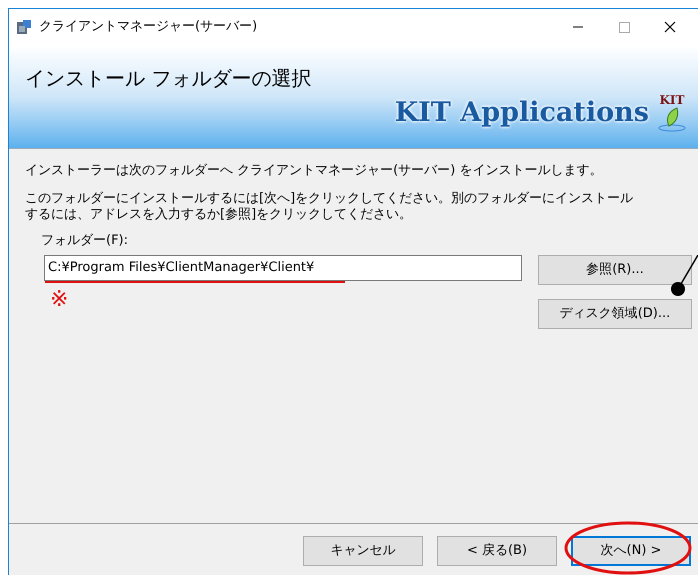  What do you see at coordinates (283, 267) in the screenshot?
I see `folder-path-field: C:¥Program Files¥ClientManager¥Client¥` at bounding box center [283, 267].